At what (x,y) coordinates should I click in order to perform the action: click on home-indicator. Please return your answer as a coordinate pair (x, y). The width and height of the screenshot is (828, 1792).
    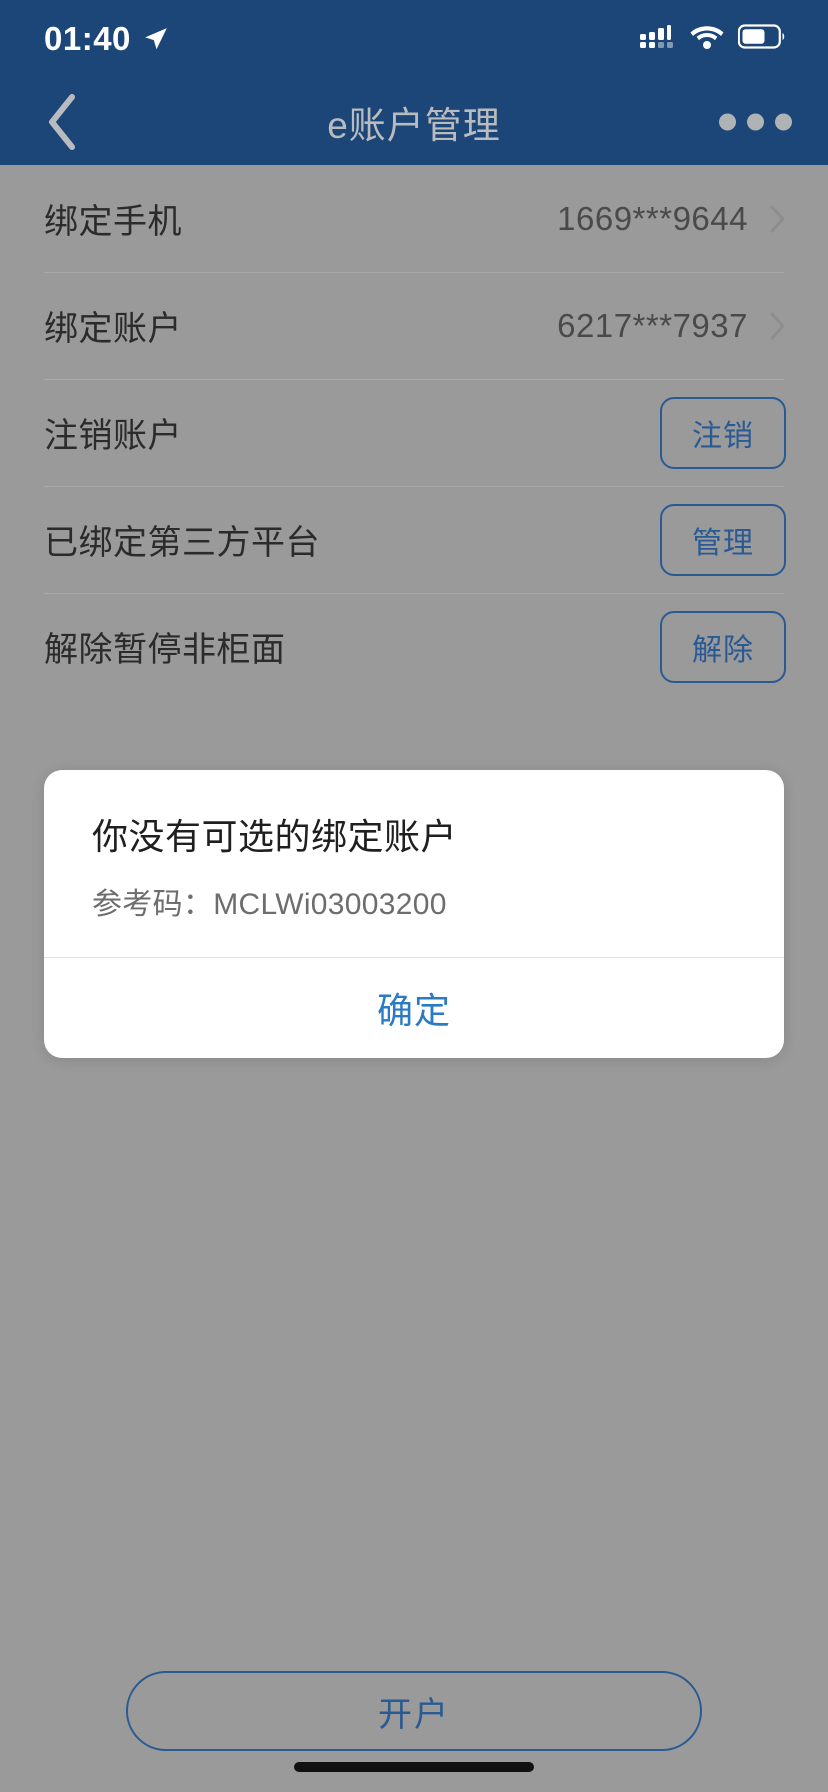
    Looking at the image, I should click on (414, 1767).